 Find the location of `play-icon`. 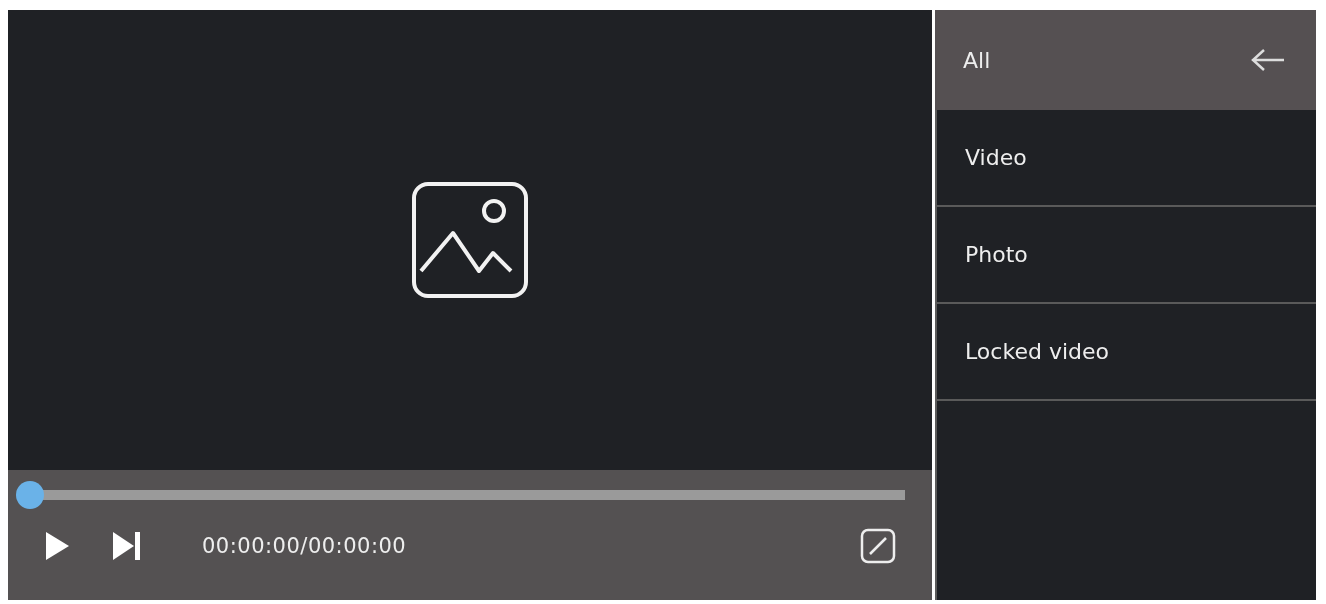

play-icon is located at coordinates (57, 546).